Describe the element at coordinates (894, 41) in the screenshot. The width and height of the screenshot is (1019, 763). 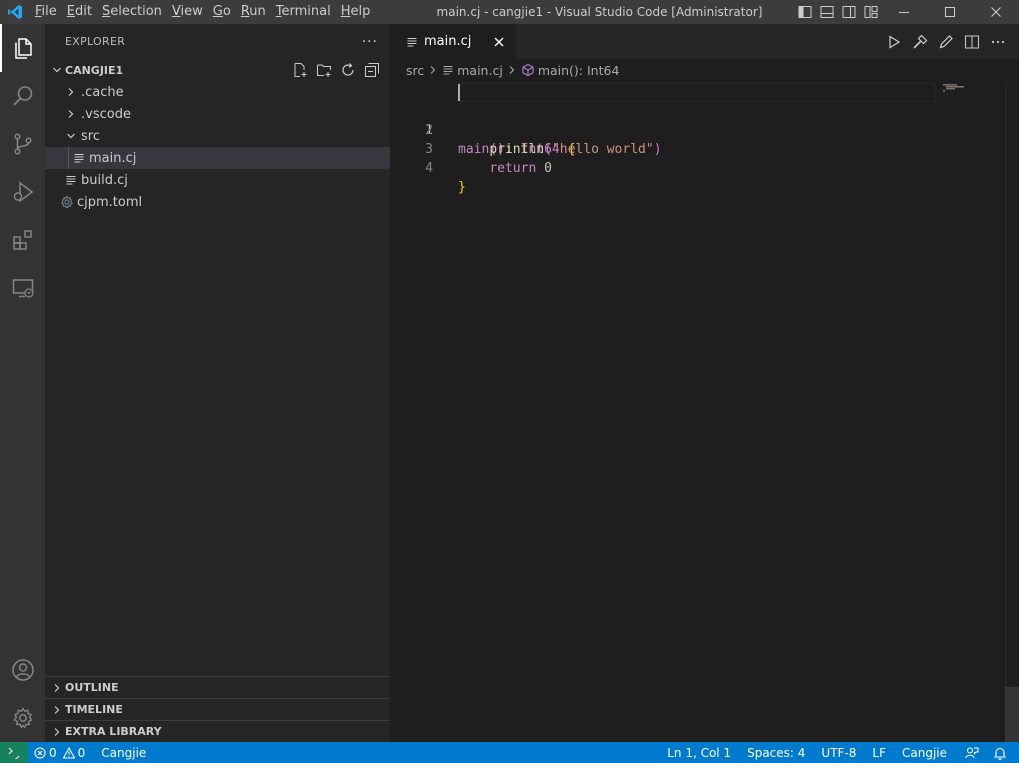
I see `run-icon` at that location.